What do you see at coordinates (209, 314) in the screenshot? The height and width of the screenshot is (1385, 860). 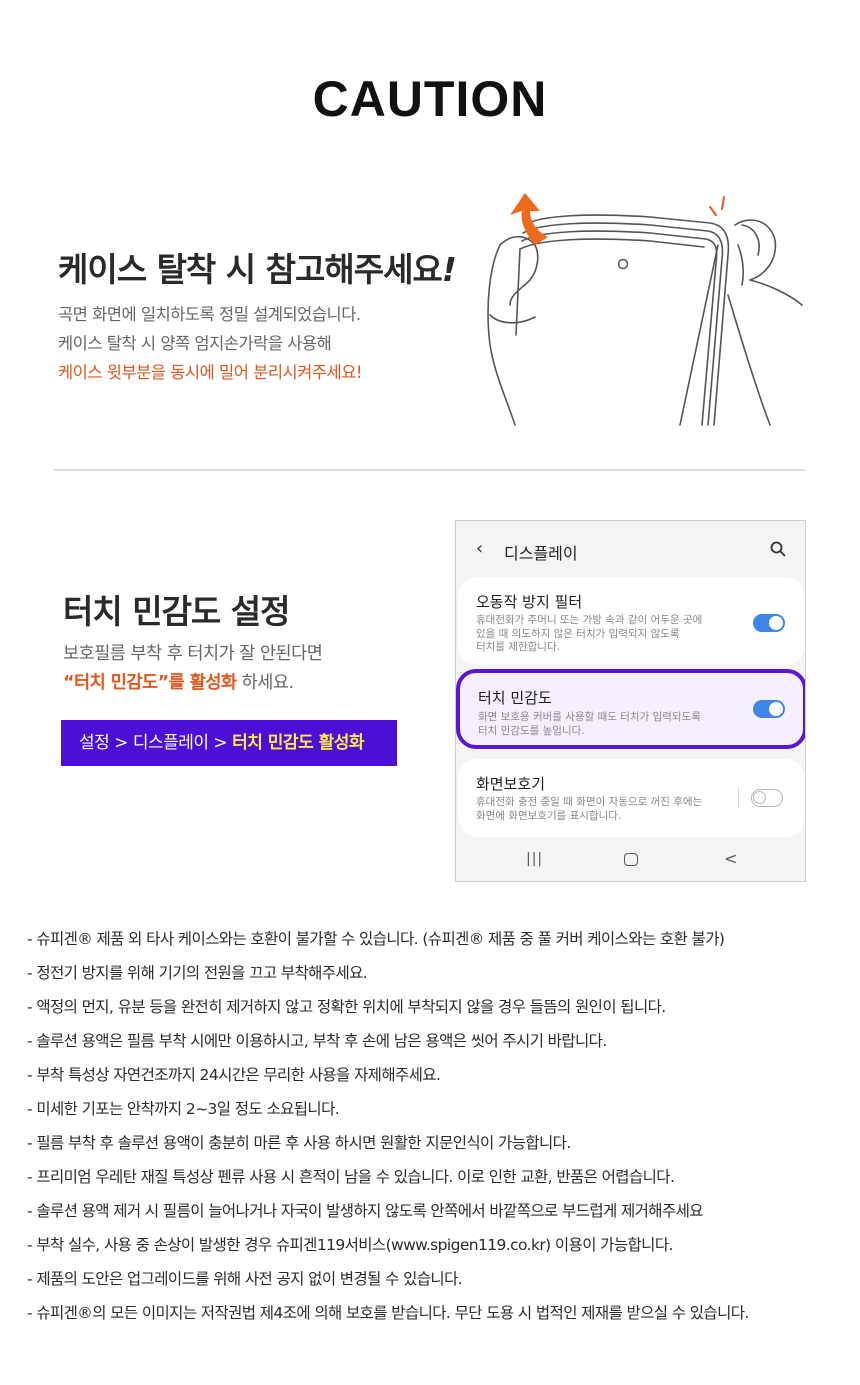 I see `removal-line-1: 곡면 화면에 일치하도록 정밀 설계되었습니다.` at bounding box center [209, 314].